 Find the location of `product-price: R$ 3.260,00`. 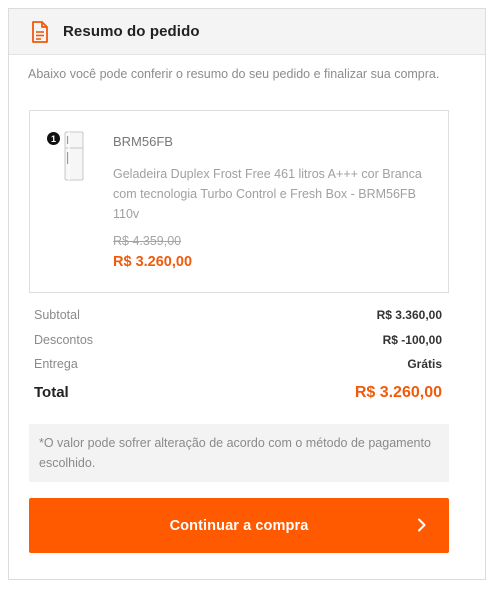

product-price: R$ 3.260,00 is located at coordinates (153, 262).